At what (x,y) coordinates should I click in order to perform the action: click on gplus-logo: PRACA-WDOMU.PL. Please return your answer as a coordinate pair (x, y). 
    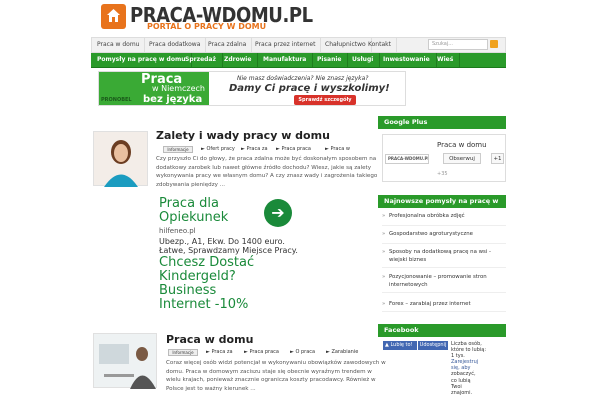
    Looking at the image, I should click on (407, 159).